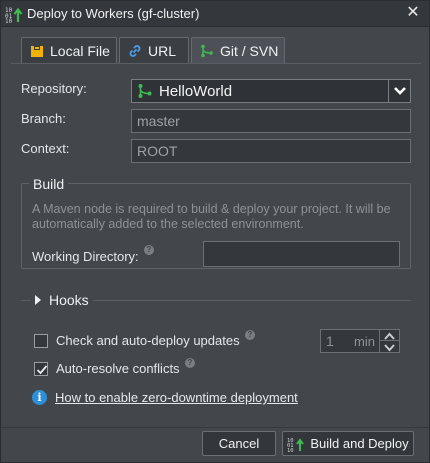 The width and height of the screenshot is (430, 463). What do you see at coordinates (38, 300) in the screenshot?
I see `chevron-right-icon` at bounding box center [38, 300].